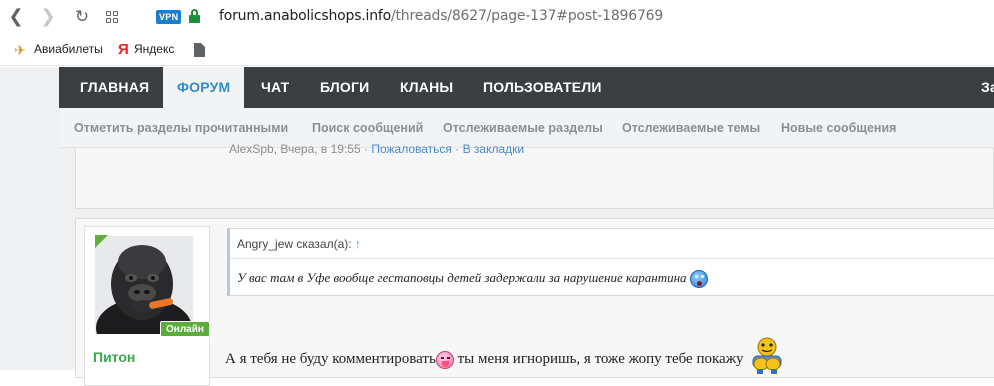  I want to click on post-author-time: AlexSpb, Вчера, в 19:55, so click(295, 149).